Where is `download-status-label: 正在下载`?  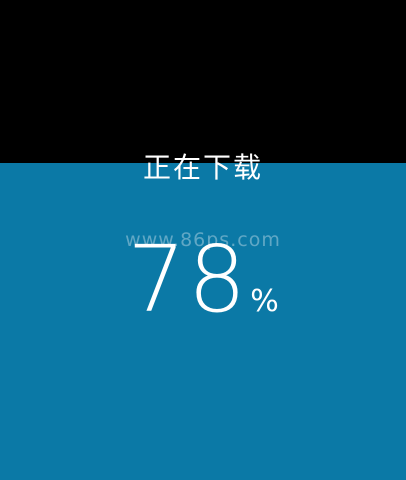
download-status-label: 正在下载 is located at coordinates (202, 167).